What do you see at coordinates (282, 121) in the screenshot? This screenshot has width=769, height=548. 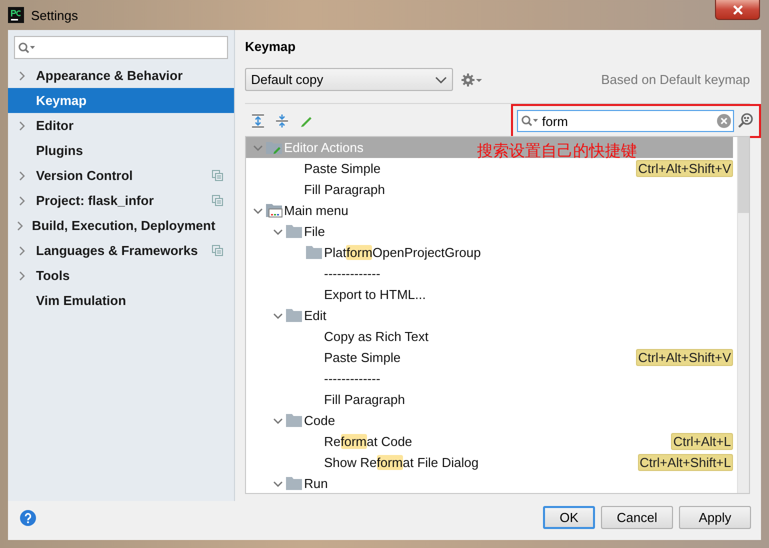 I see `collapse-all-icon` at bounding box center [282, 121].